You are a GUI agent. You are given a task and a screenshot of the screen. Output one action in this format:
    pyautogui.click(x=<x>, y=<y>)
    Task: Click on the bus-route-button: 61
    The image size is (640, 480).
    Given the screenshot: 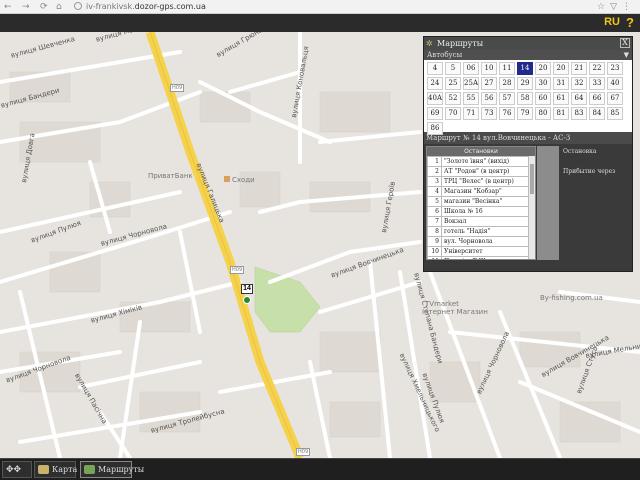 What is the action you would take?
    pyautogui.click(x=561, y=98)
    